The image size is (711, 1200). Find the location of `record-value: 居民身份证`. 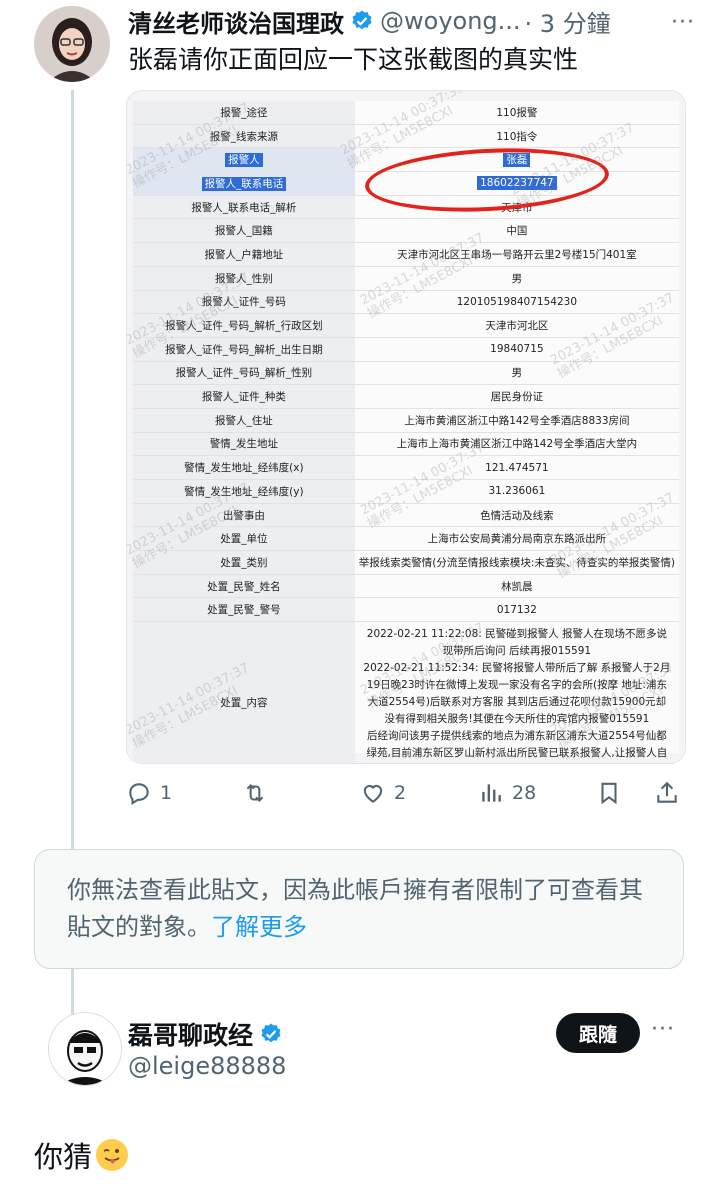

record-value: 居民身份证 is located at coordinates (516, 396).